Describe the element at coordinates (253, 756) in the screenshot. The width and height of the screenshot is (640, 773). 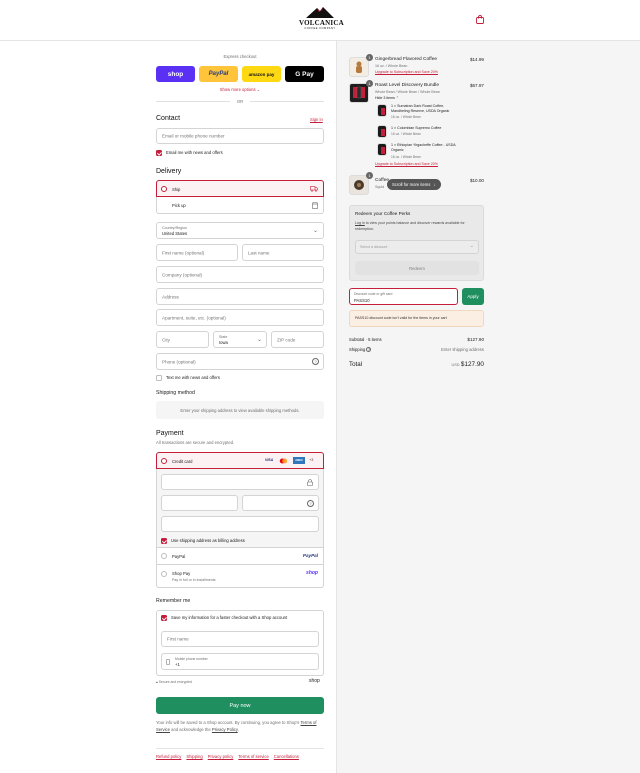
I see `terms-of-service-link: Terms of service` at that location.